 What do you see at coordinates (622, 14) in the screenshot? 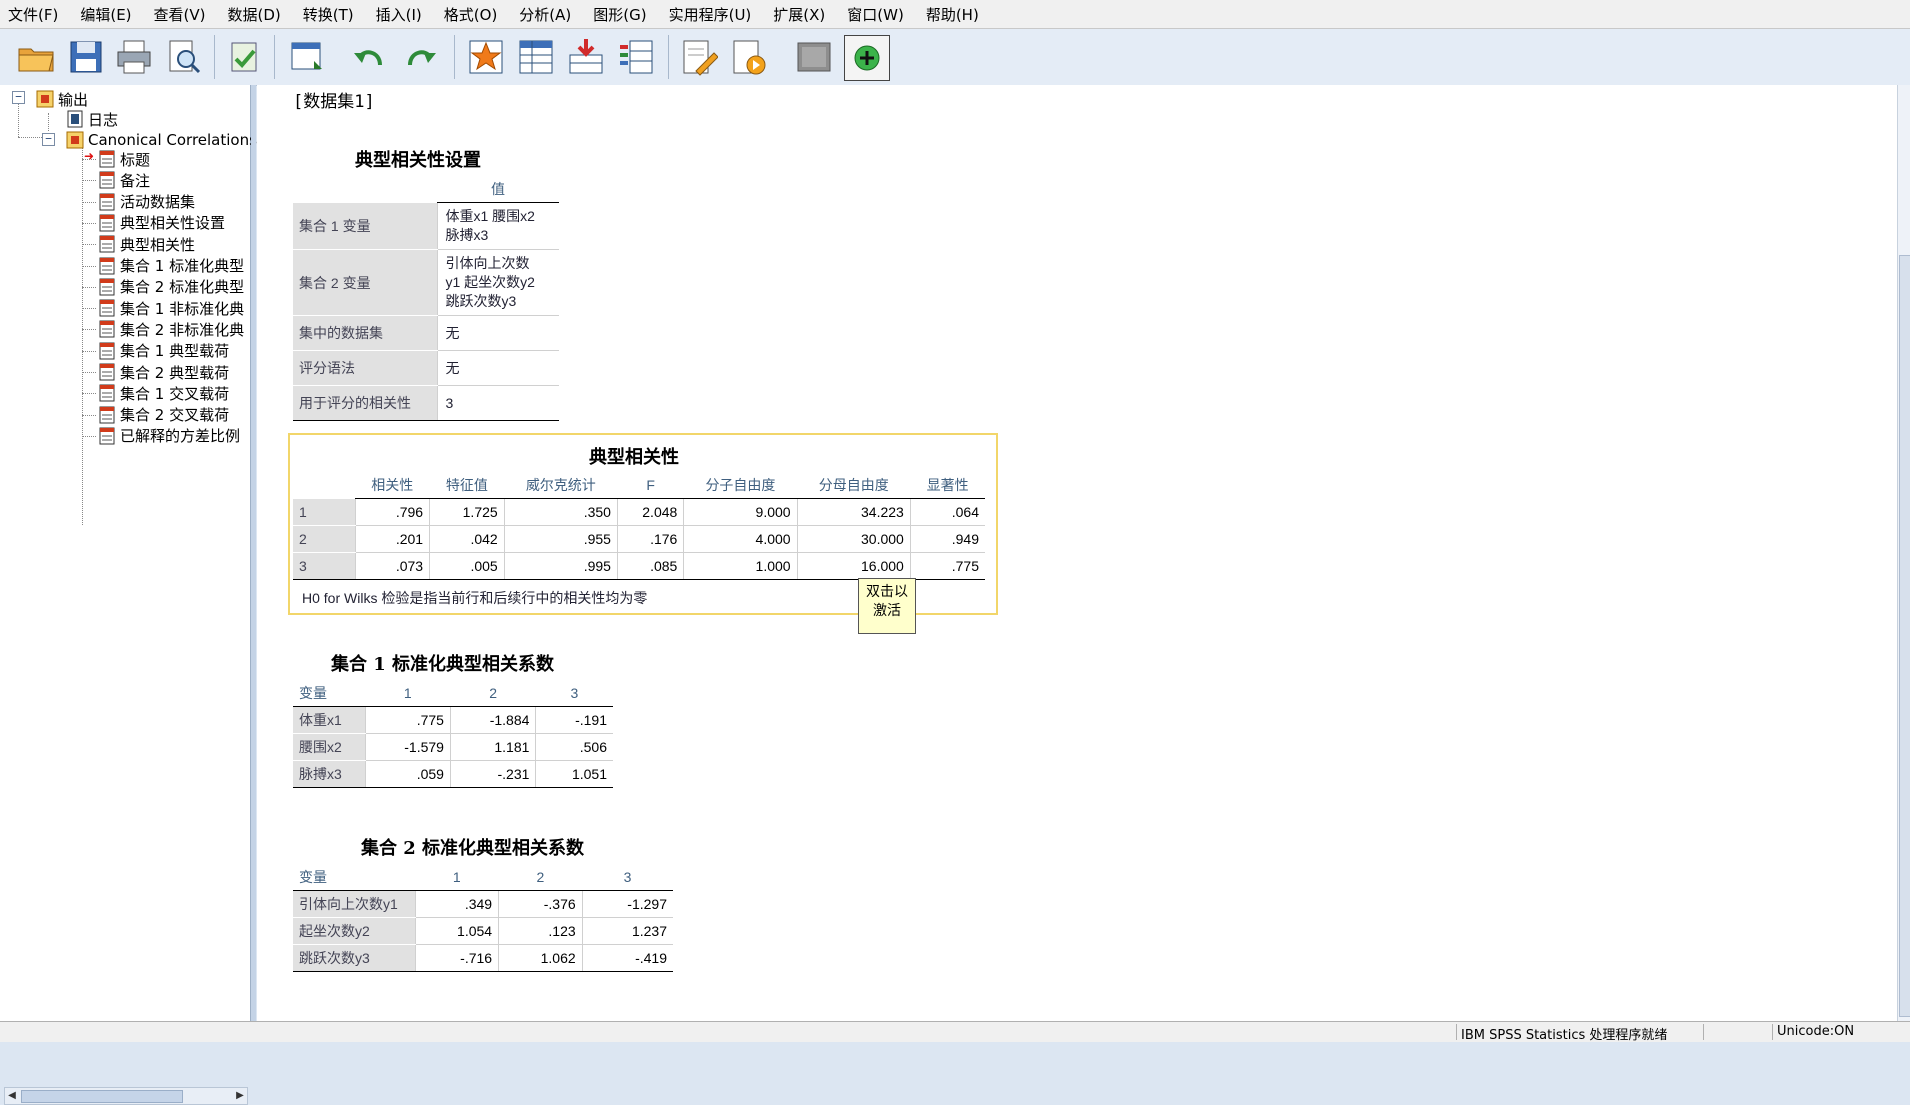
I see `menu-graphs: 图形(G)` at bounding box center [622, 14].